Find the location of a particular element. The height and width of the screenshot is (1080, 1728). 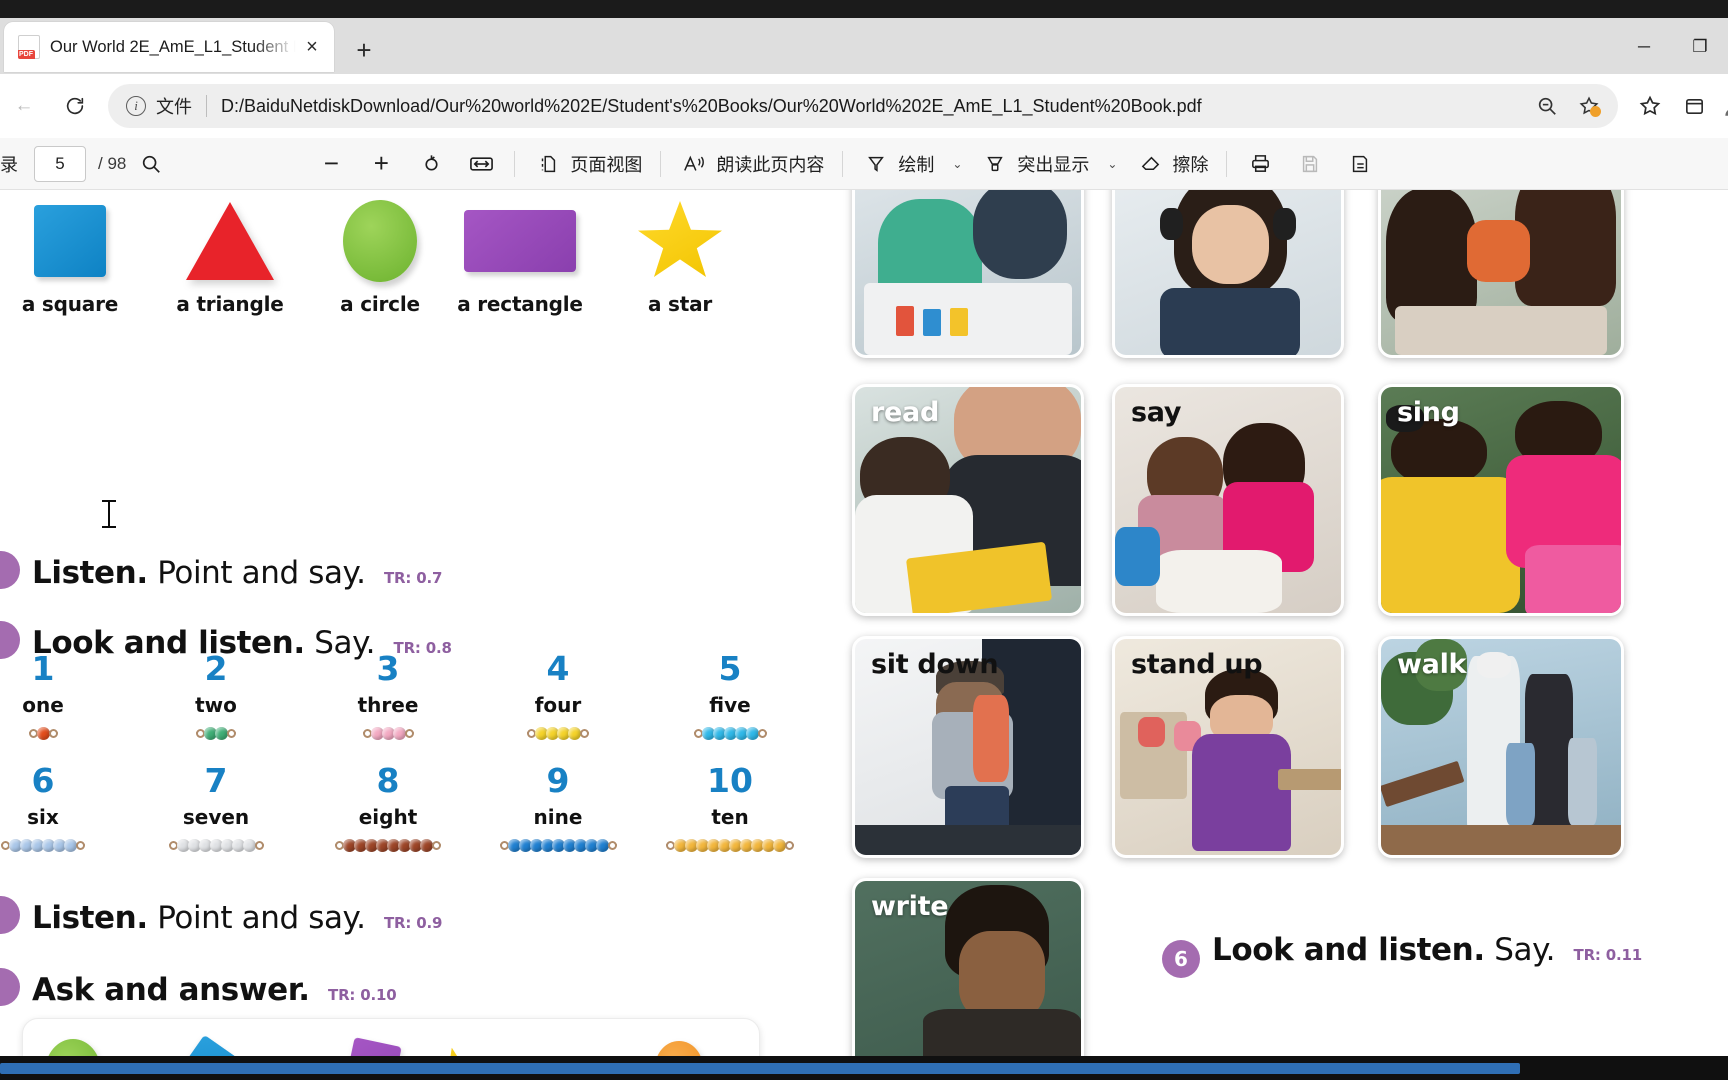

number-item-two: 2 two is located at coordinates (216, 696).